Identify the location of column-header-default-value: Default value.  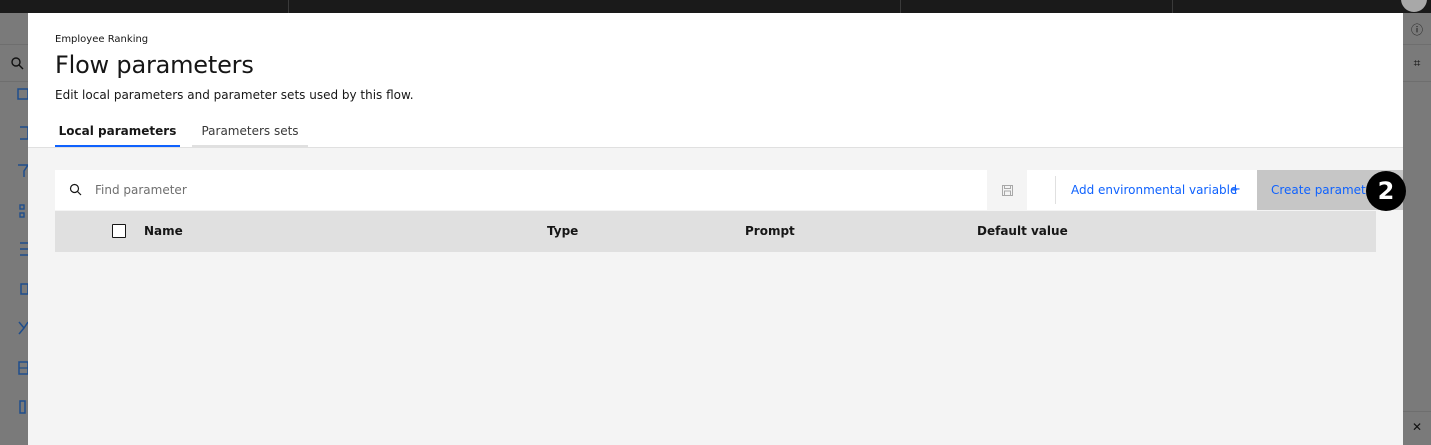
(1022, 231).